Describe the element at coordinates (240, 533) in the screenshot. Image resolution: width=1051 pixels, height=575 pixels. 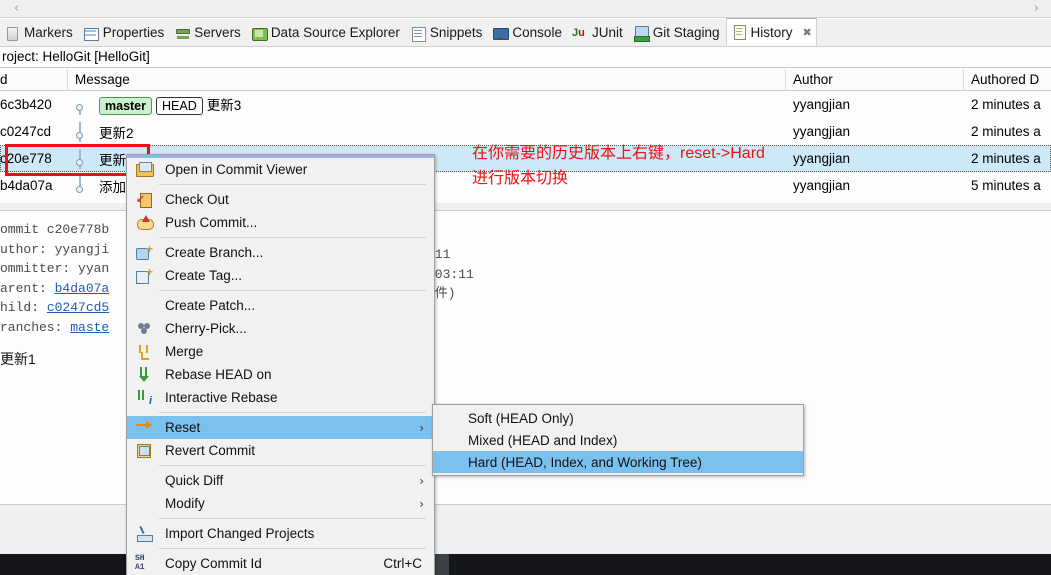
I see `menu-item-label: Import Changed Projects` at that location.